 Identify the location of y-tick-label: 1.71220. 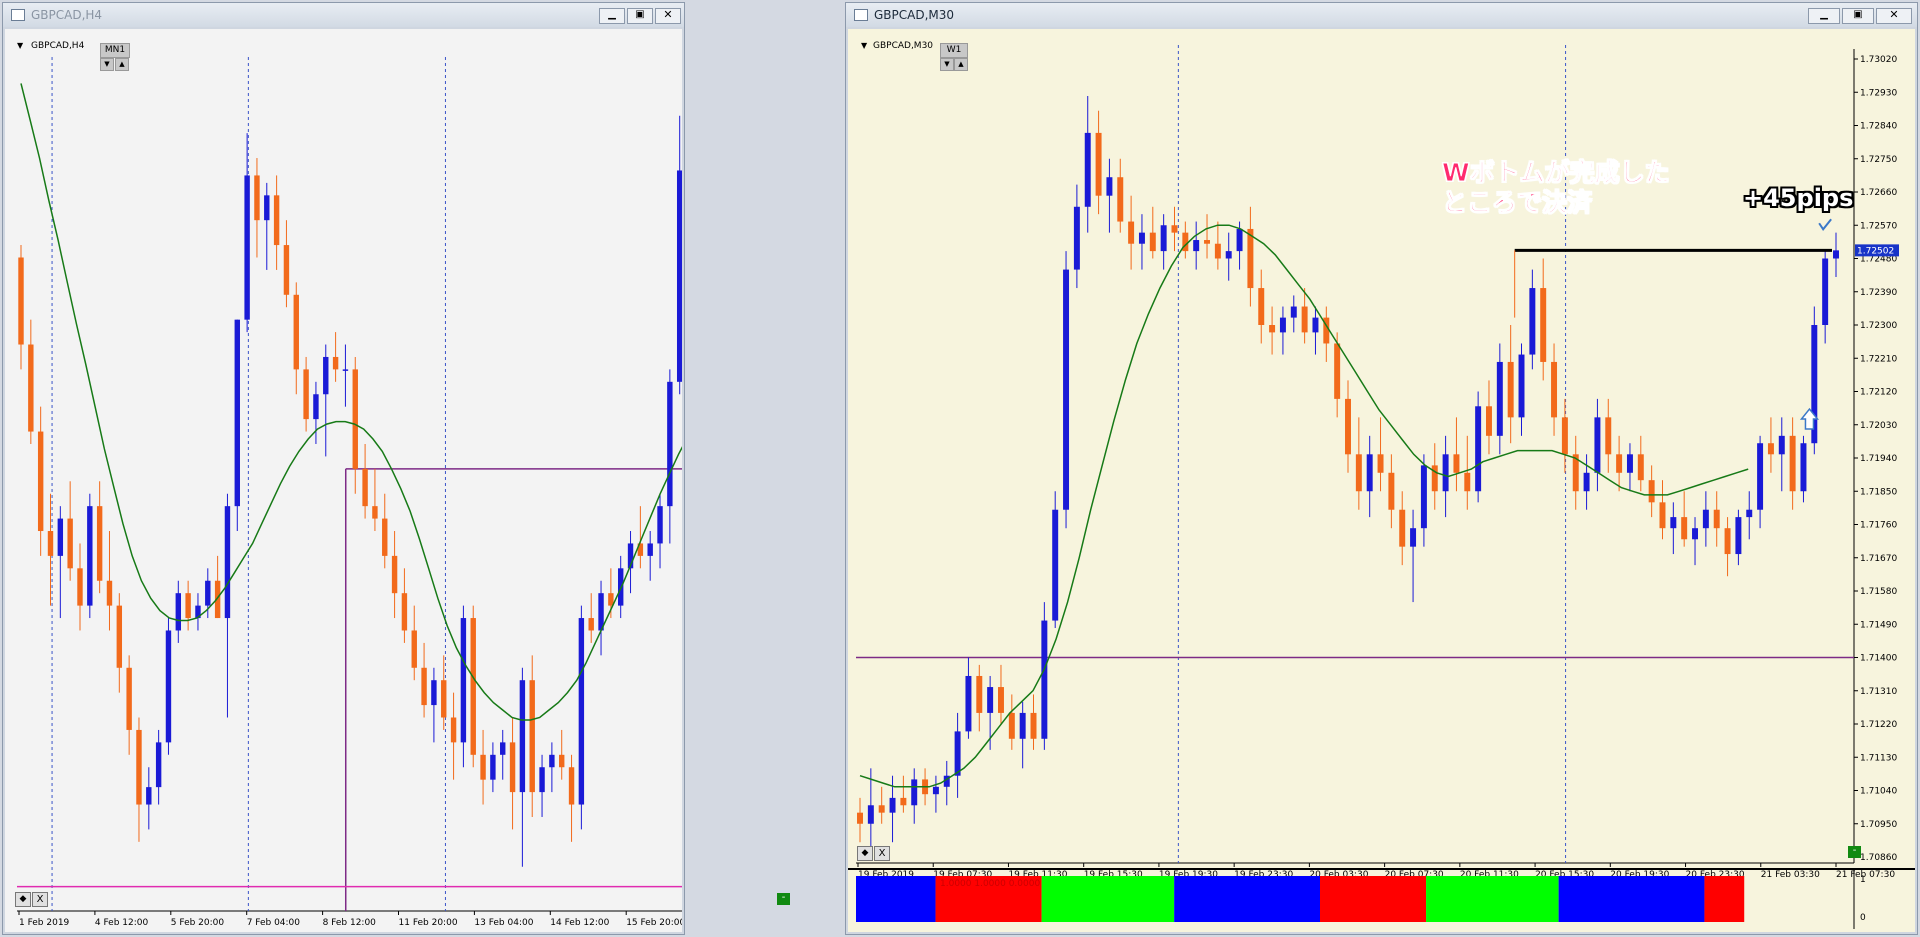
(1878, 725).